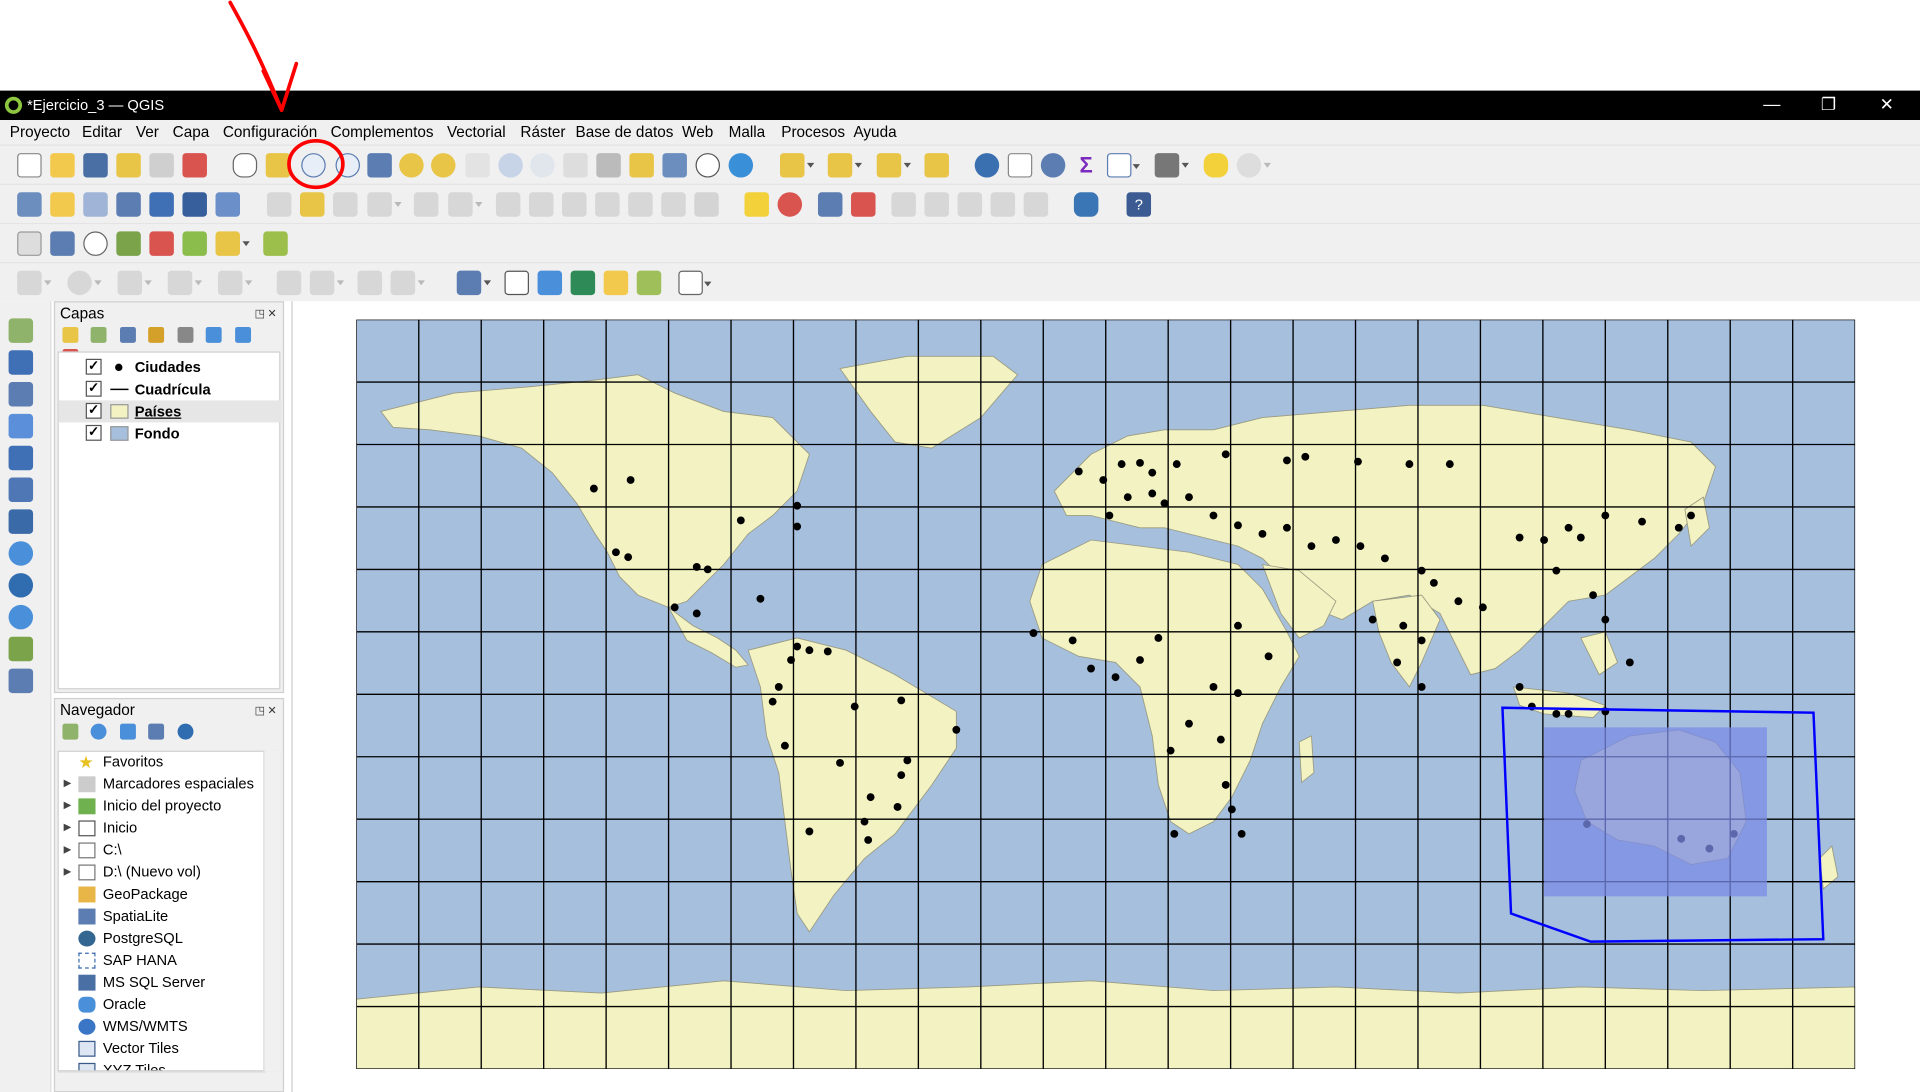 This screenshot has width=1920, height=1092. Describe the element at coordinates (379, 165) in the screenshot. I see `zoom-full-icon` at that location.